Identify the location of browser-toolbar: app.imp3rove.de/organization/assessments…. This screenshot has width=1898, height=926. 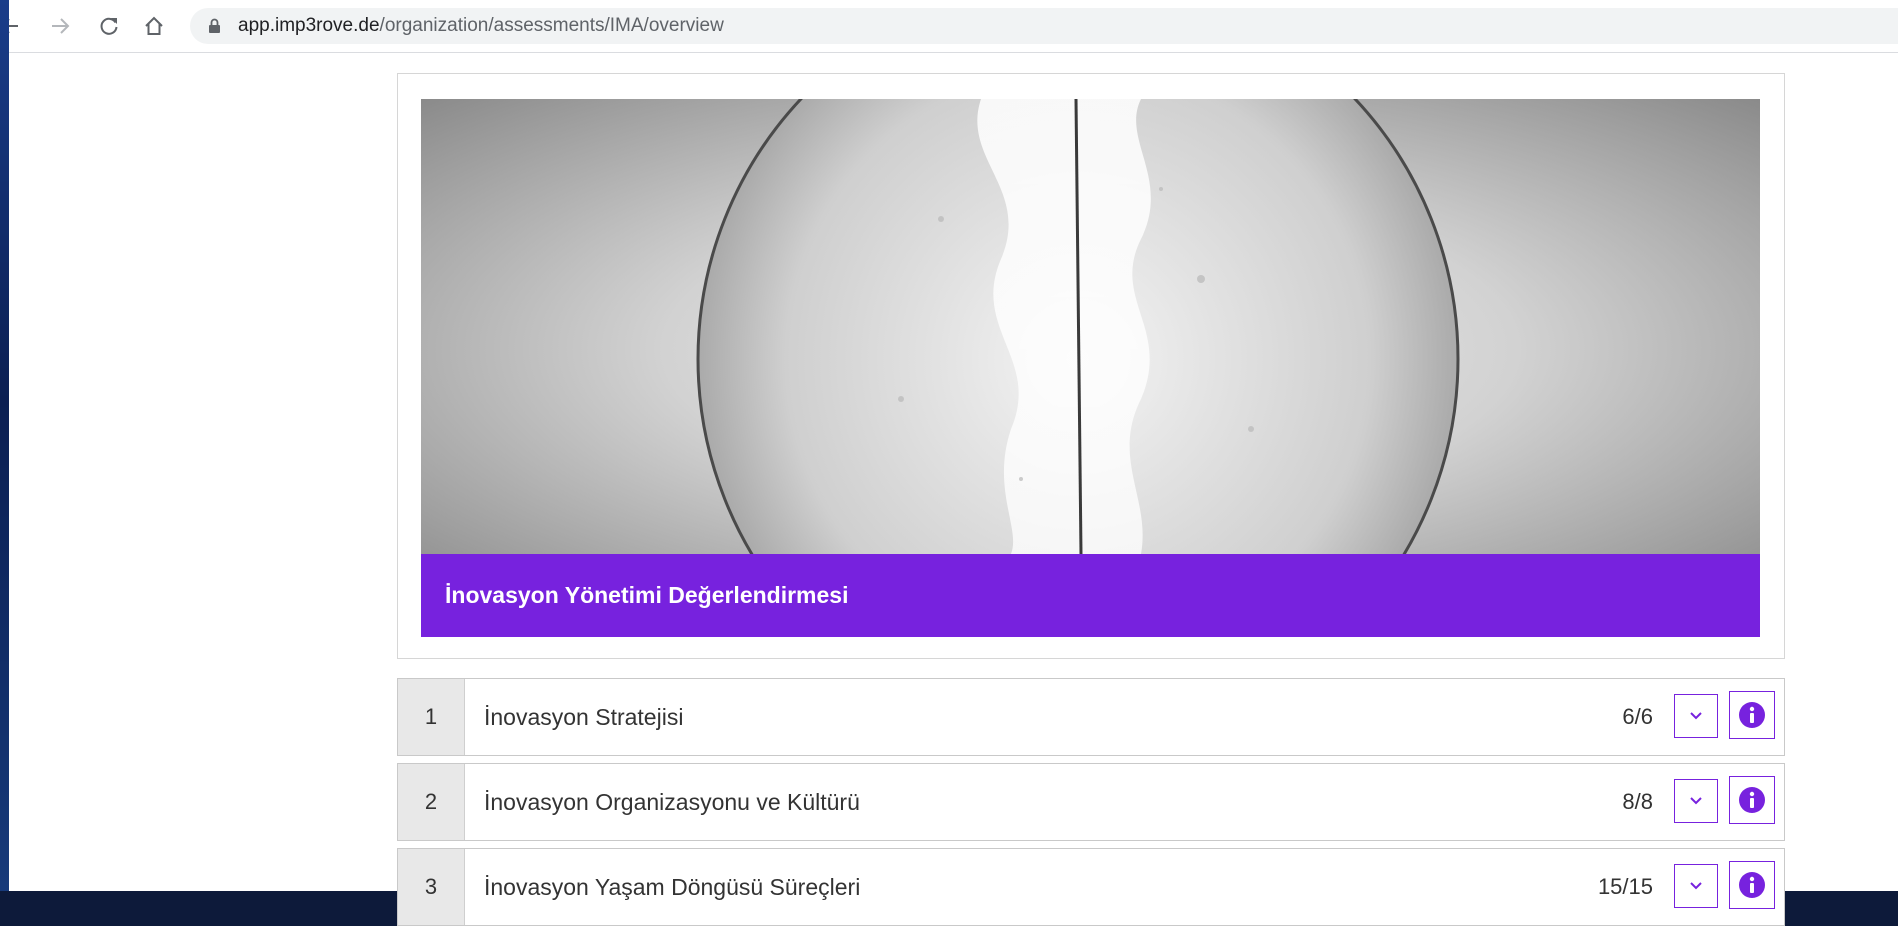
(949, 26).